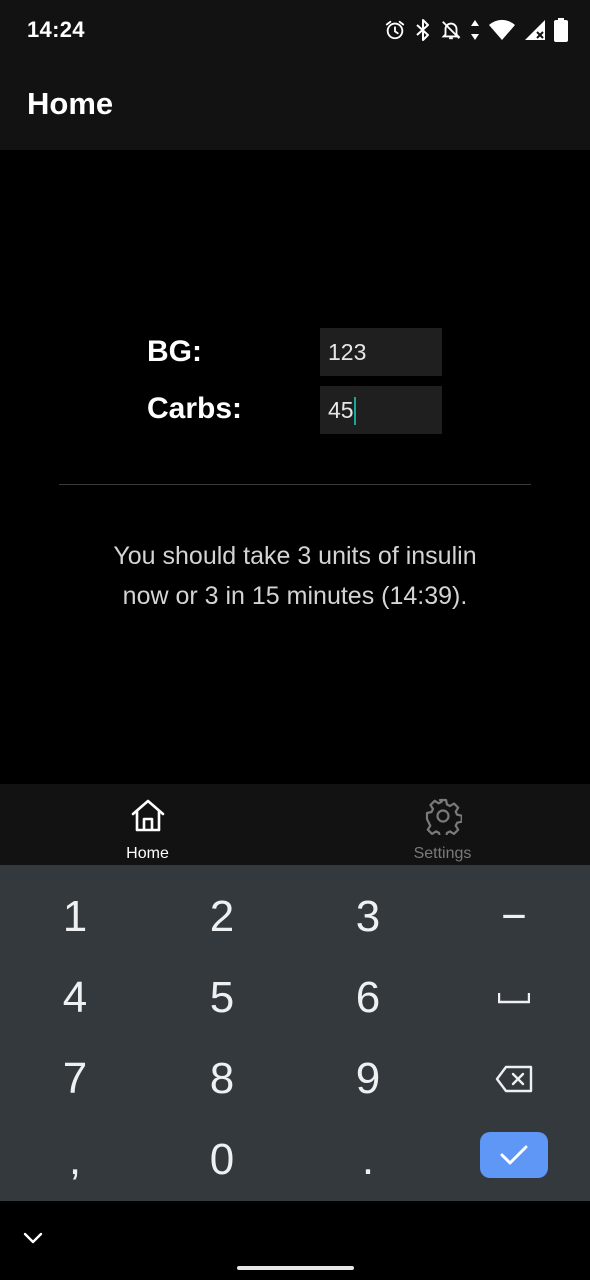  I want to click on status-time: 14:24, so click(56, 29).